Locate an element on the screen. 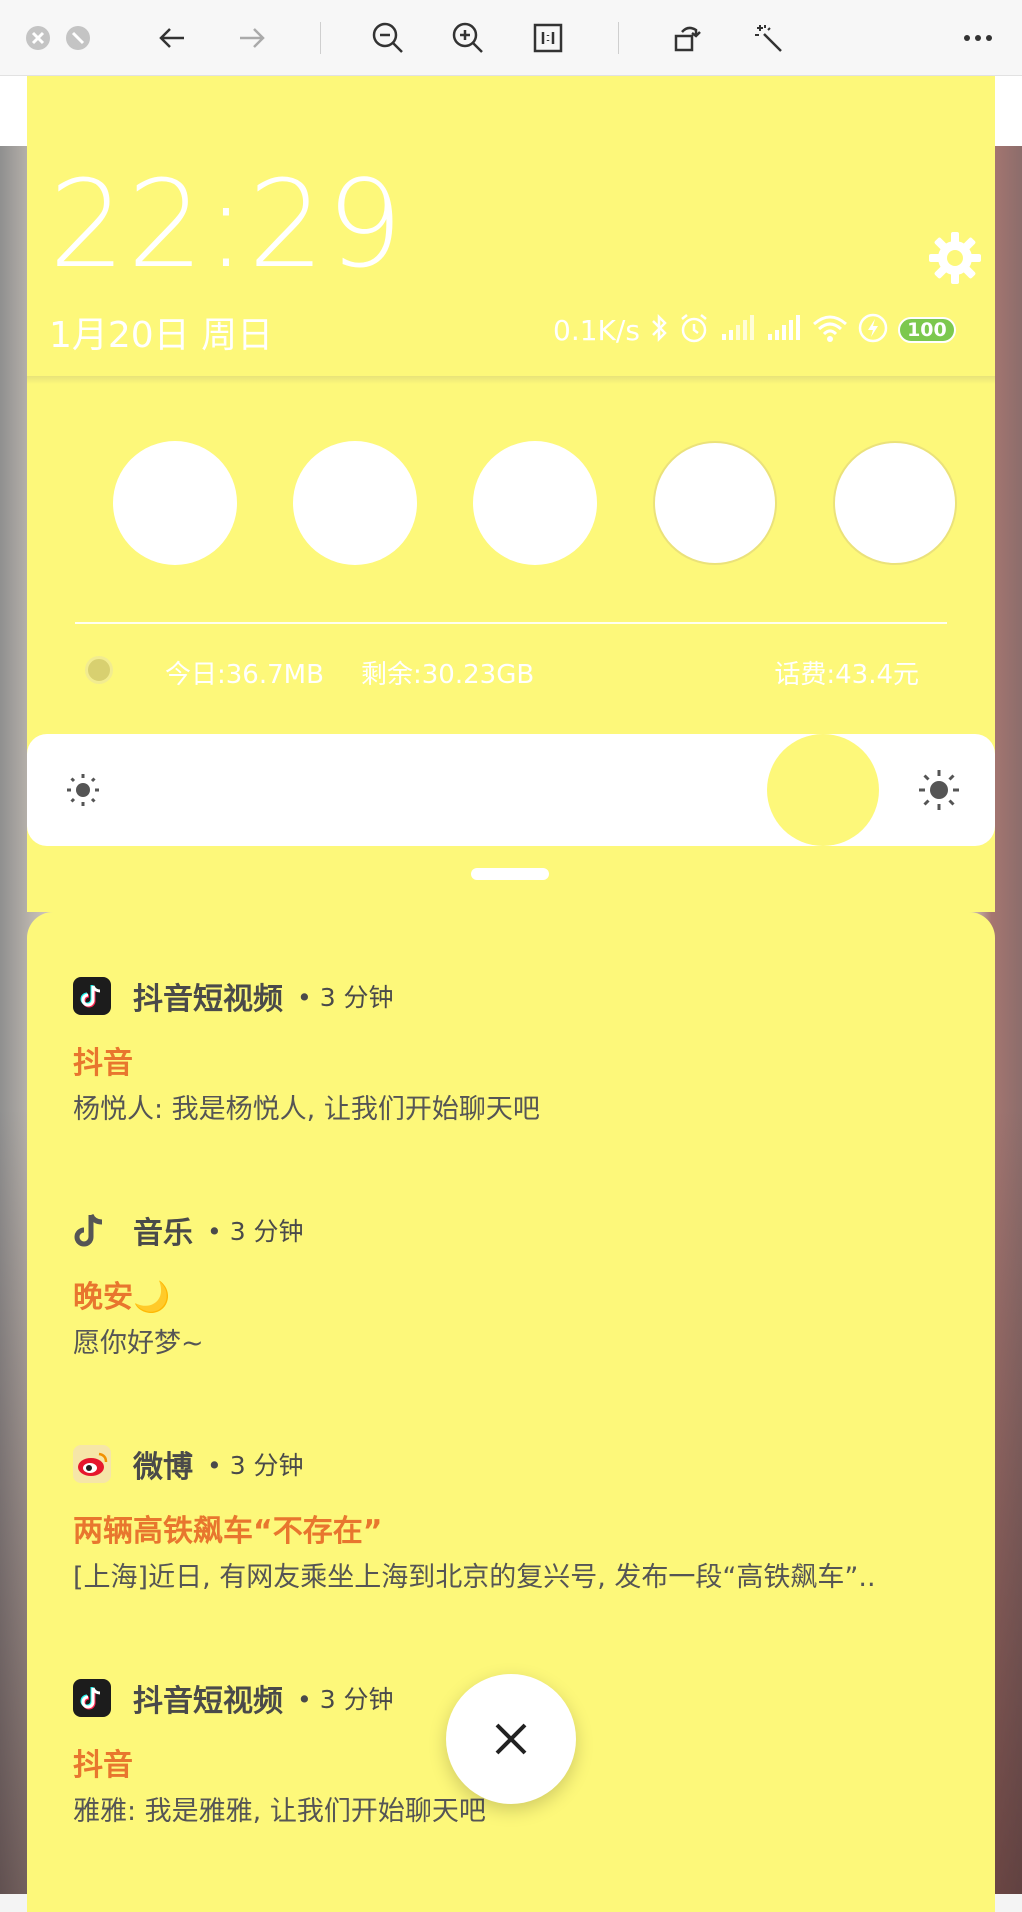 The image size is (1022, 1912). notification-title: 抖音 is located at coordinates (103, 1063).